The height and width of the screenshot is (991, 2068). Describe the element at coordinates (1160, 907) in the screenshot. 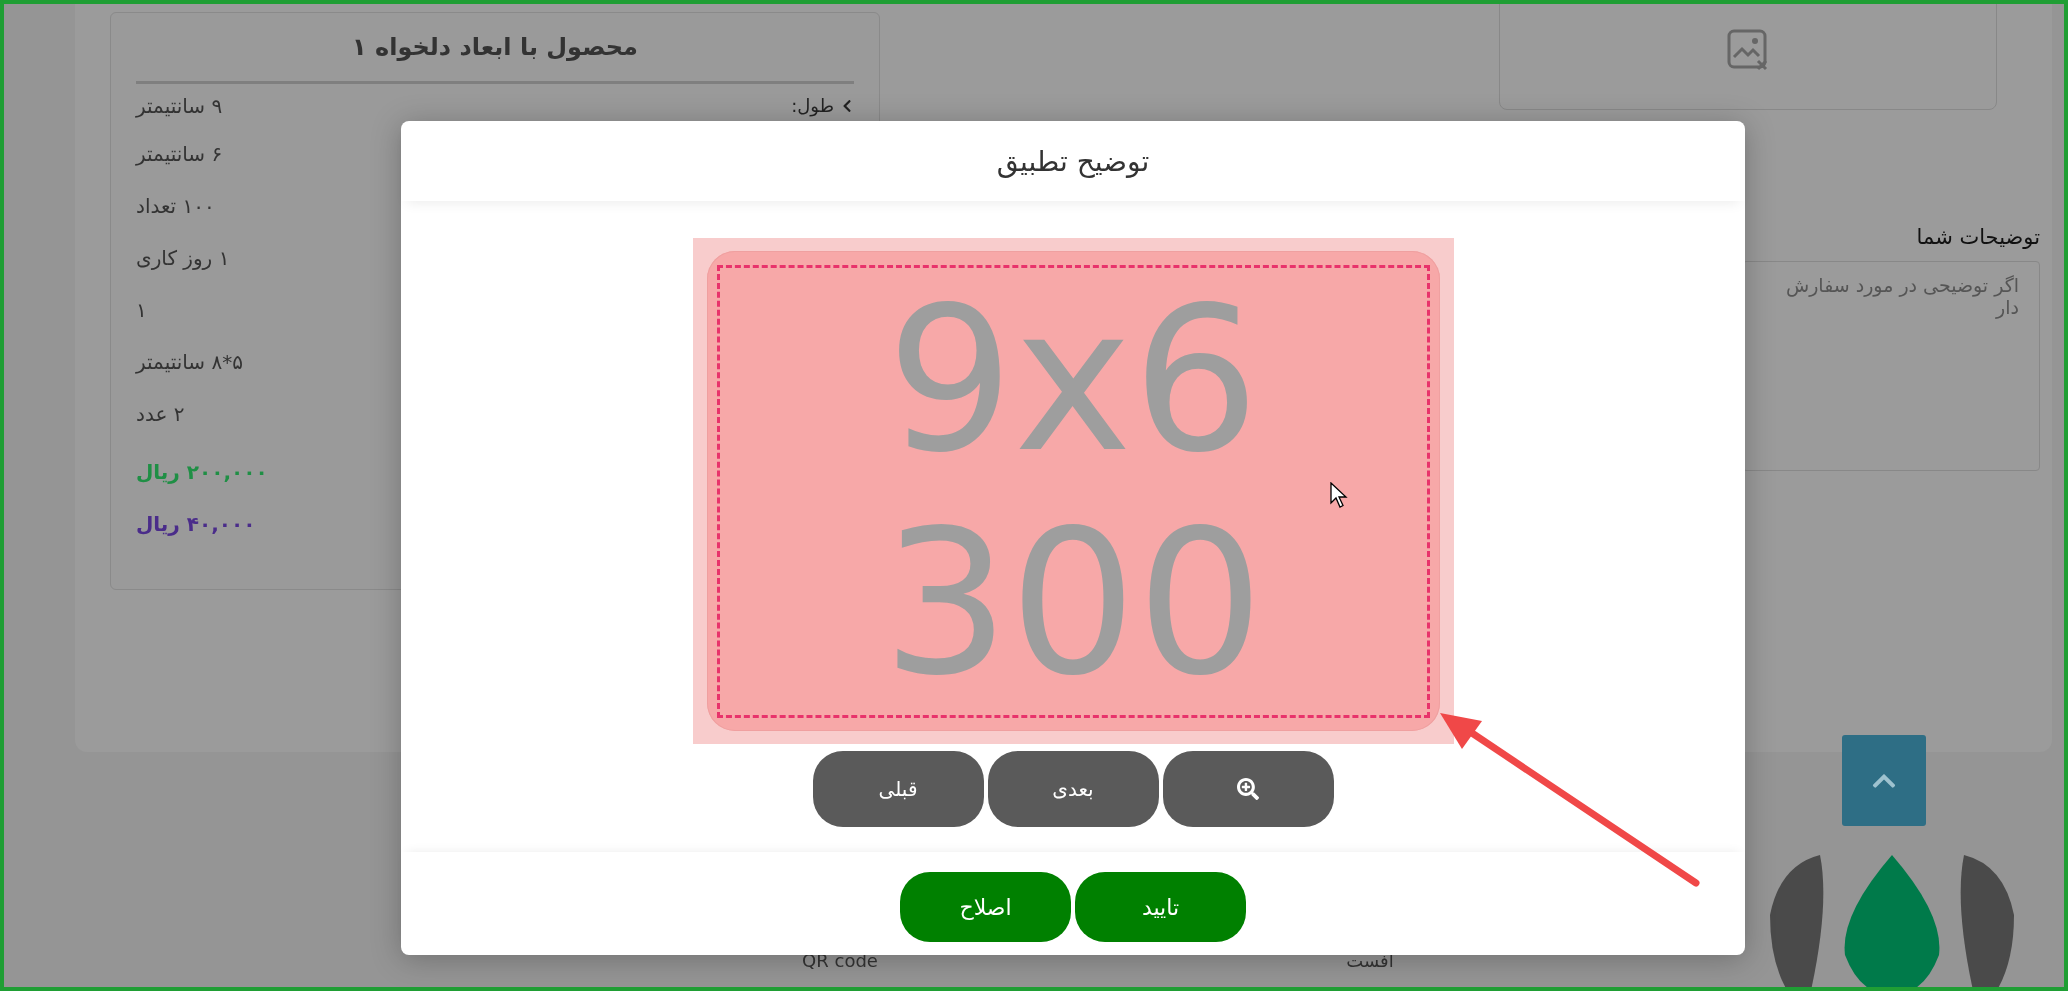

I see `confirm-button: تایید` at that location.